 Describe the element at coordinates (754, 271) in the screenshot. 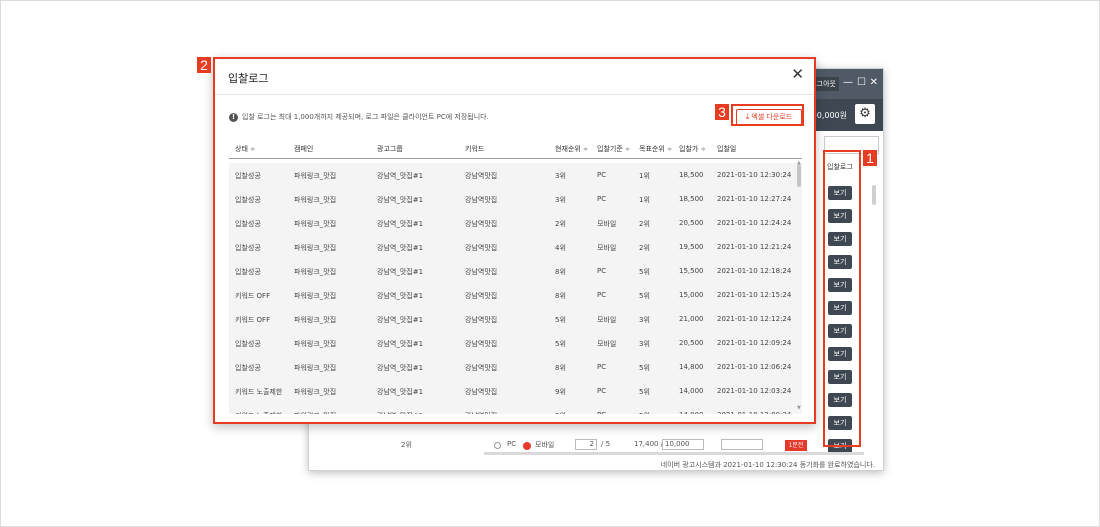

I see `table-cell: 2021-01-10 12:18:24` at that location.